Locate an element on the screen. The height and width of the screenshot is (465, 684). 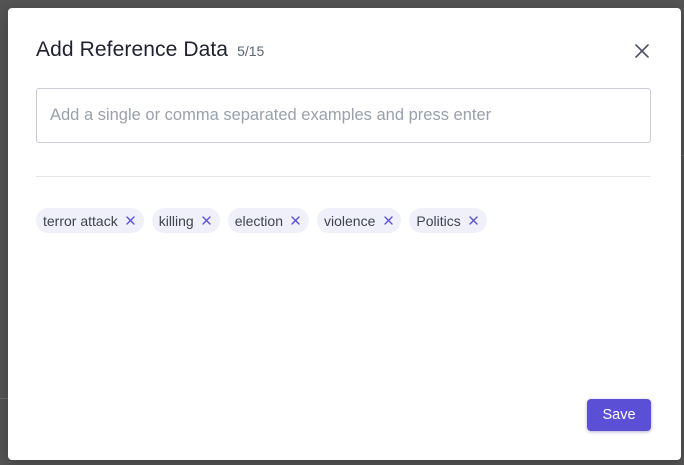
tag-chip: terror attack is located at coordinates (90, 220).